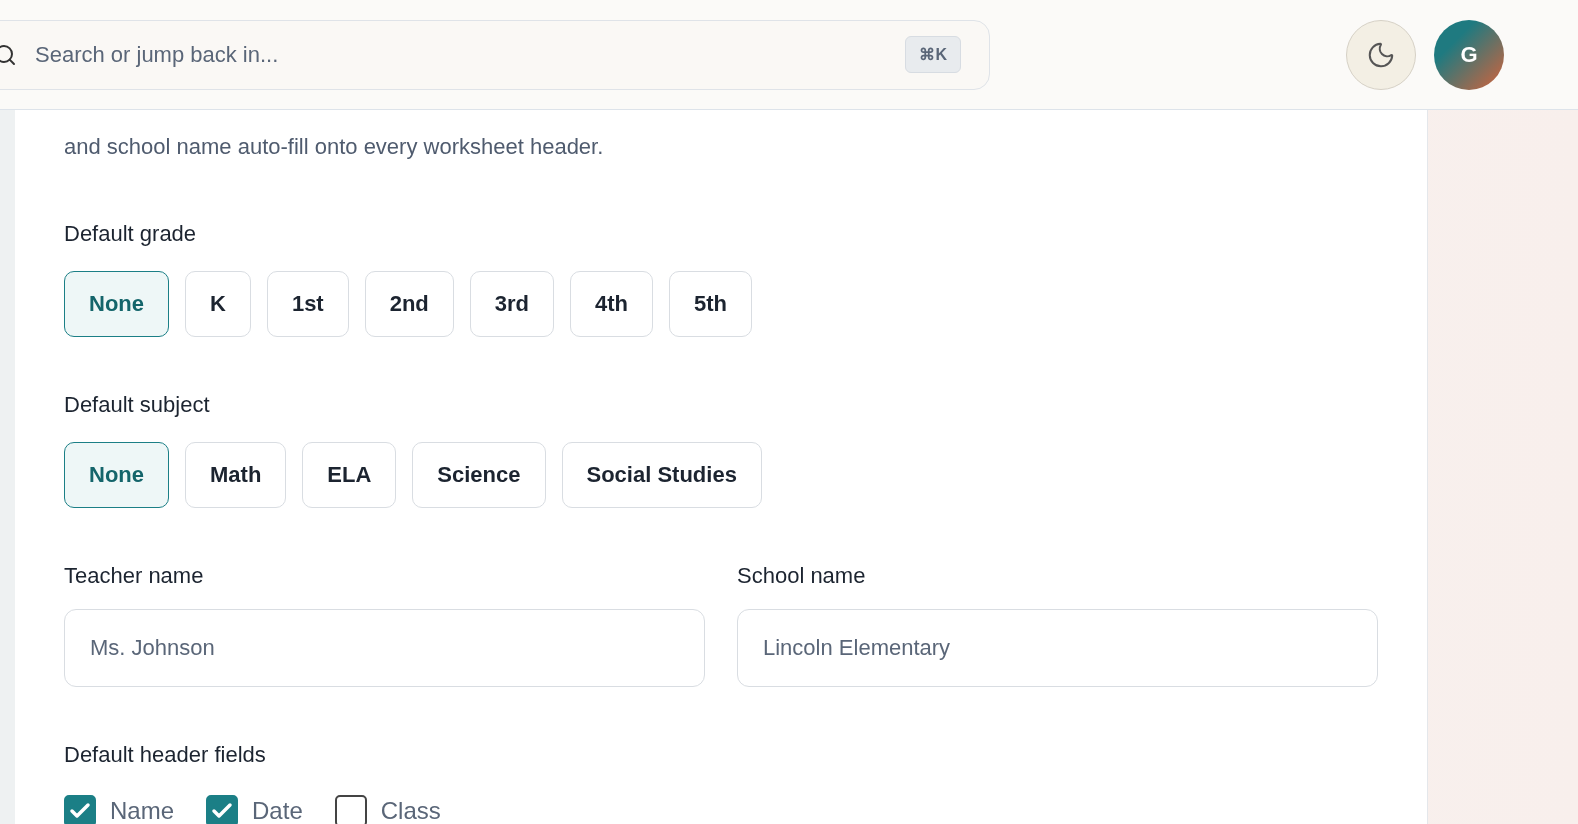 This screenshot has height=824, width=1578. Describe the element at coordinates (218, 304) in the screenshot. I see `option-chip: K` at that location.